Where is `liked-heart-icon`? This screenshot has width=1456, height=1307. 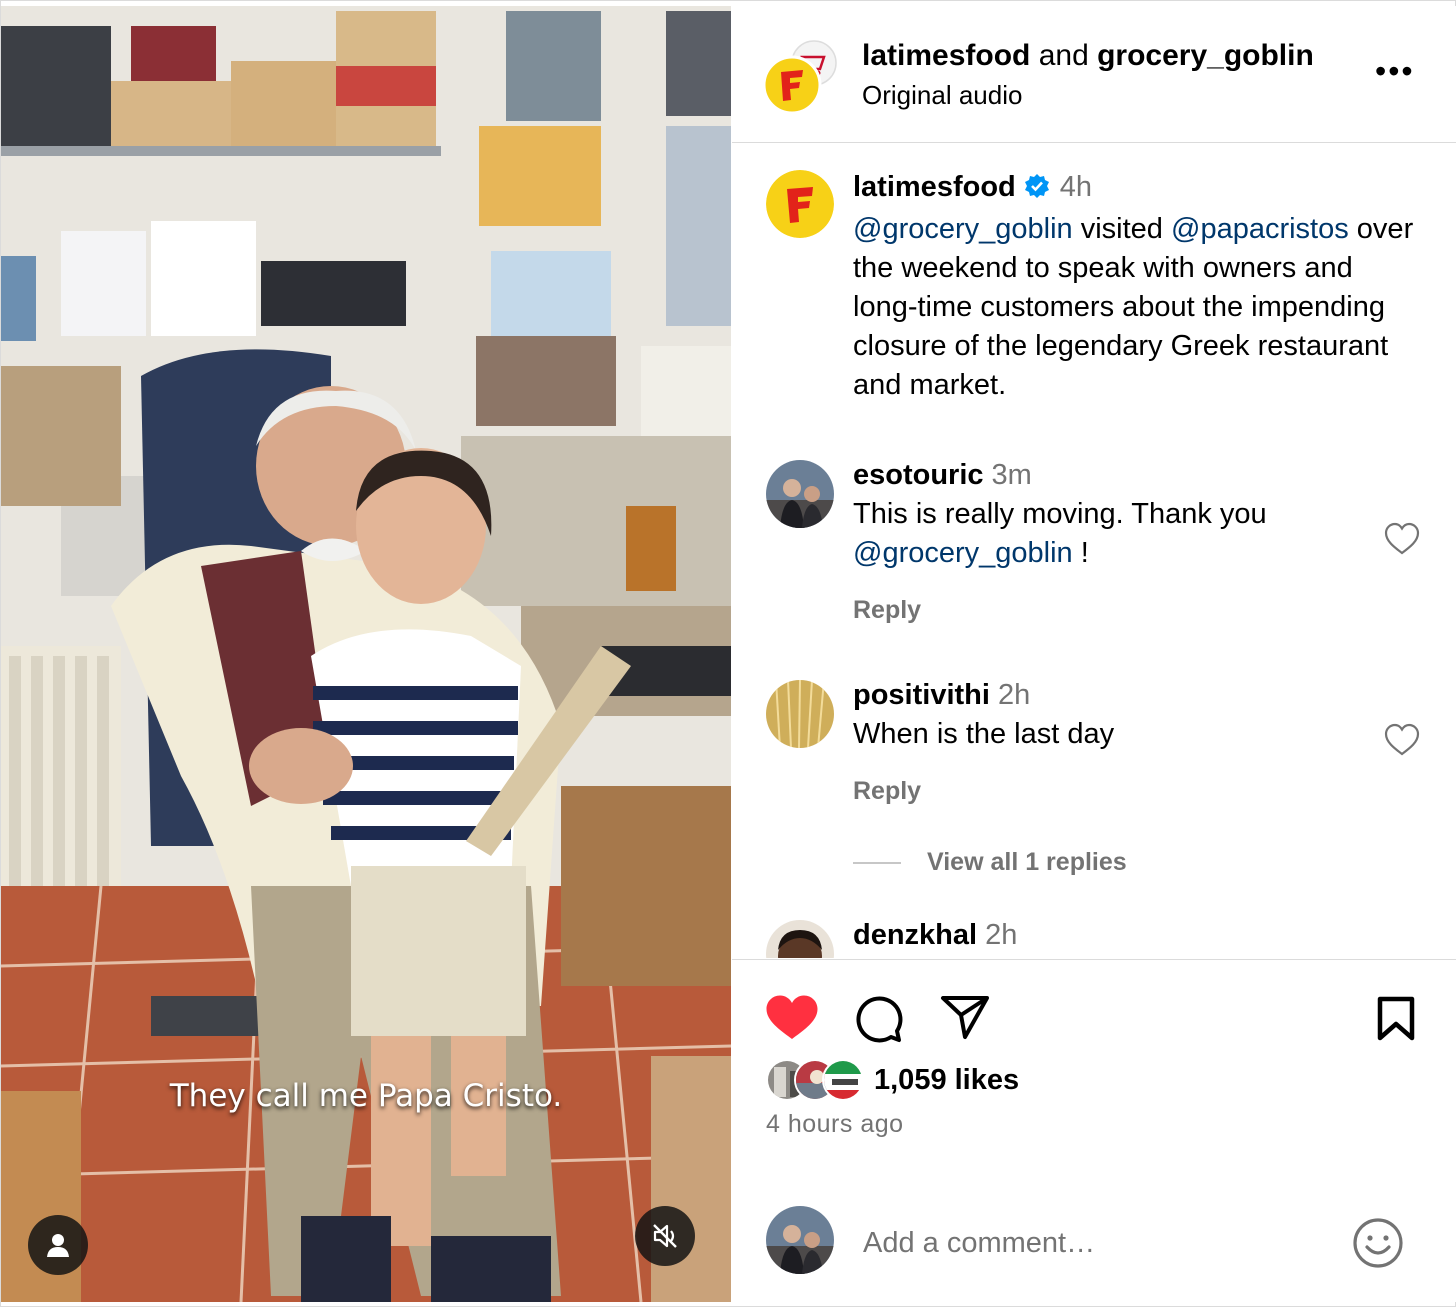 liked-heart-icon is located at coordinates (792, 1018).